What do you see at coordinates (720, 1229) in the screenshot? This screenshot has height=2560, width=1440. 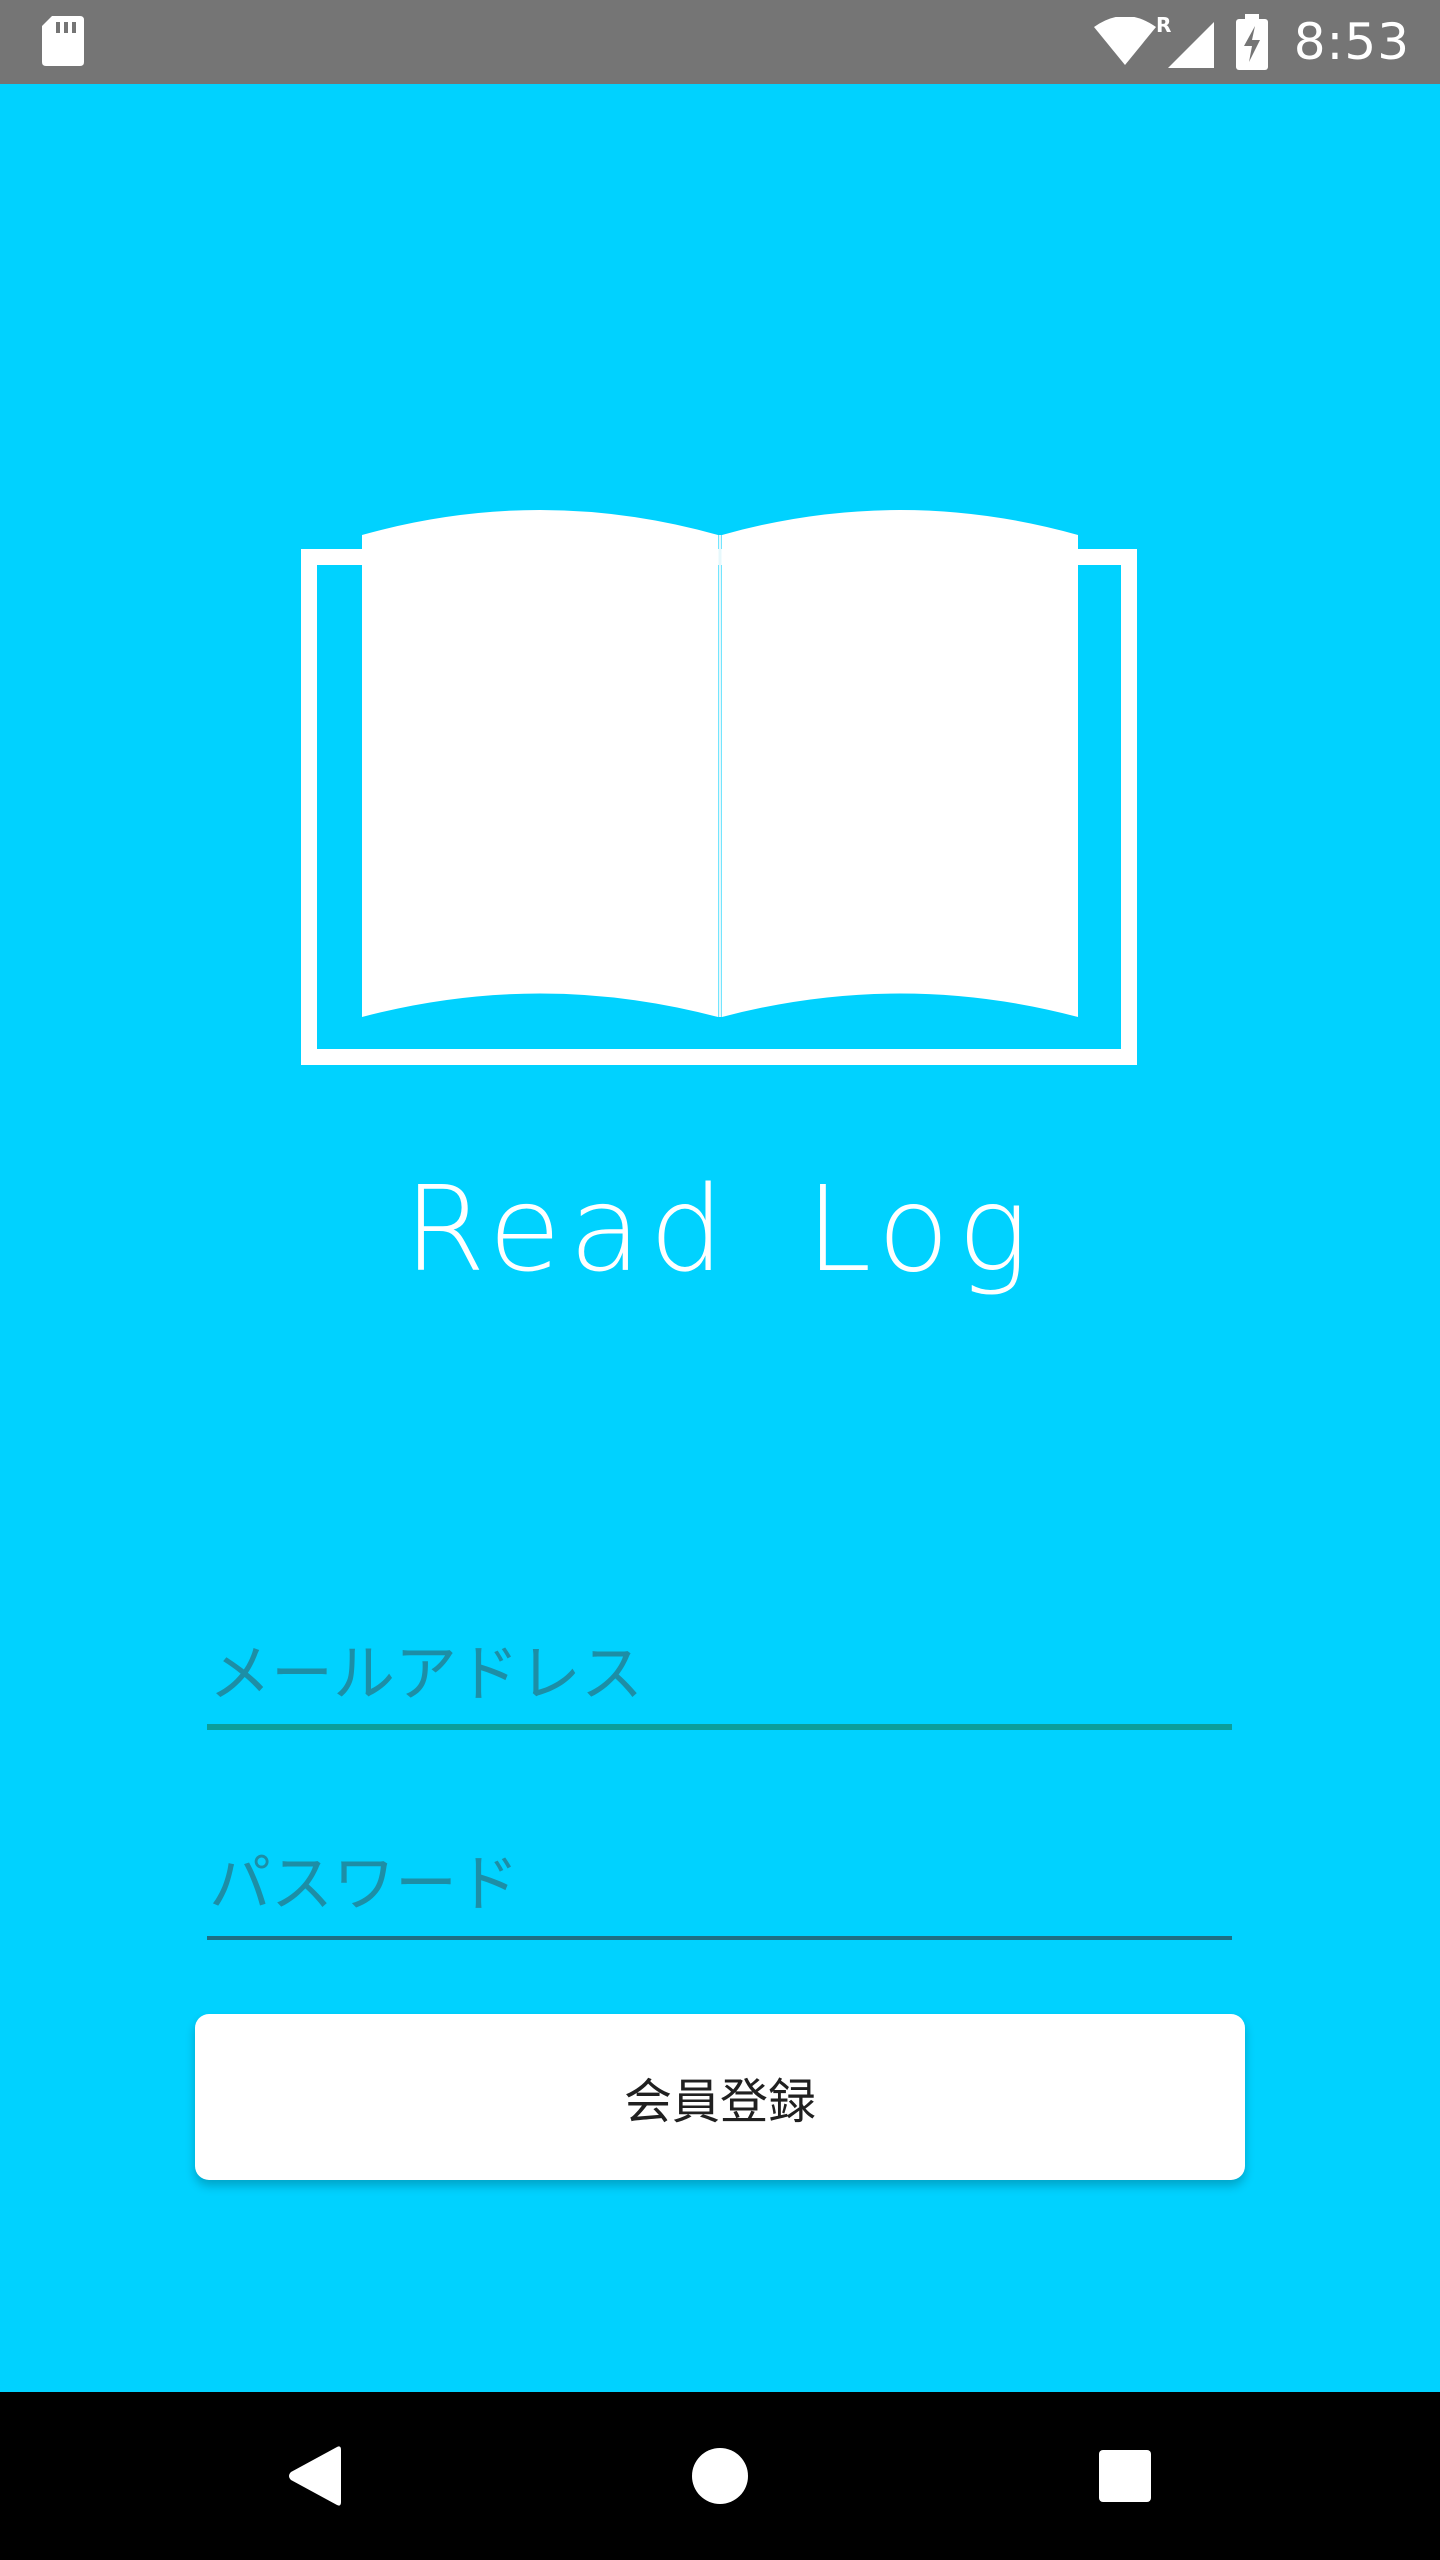 I see `app-title: Read Log` at bounding box center [720, 1229].